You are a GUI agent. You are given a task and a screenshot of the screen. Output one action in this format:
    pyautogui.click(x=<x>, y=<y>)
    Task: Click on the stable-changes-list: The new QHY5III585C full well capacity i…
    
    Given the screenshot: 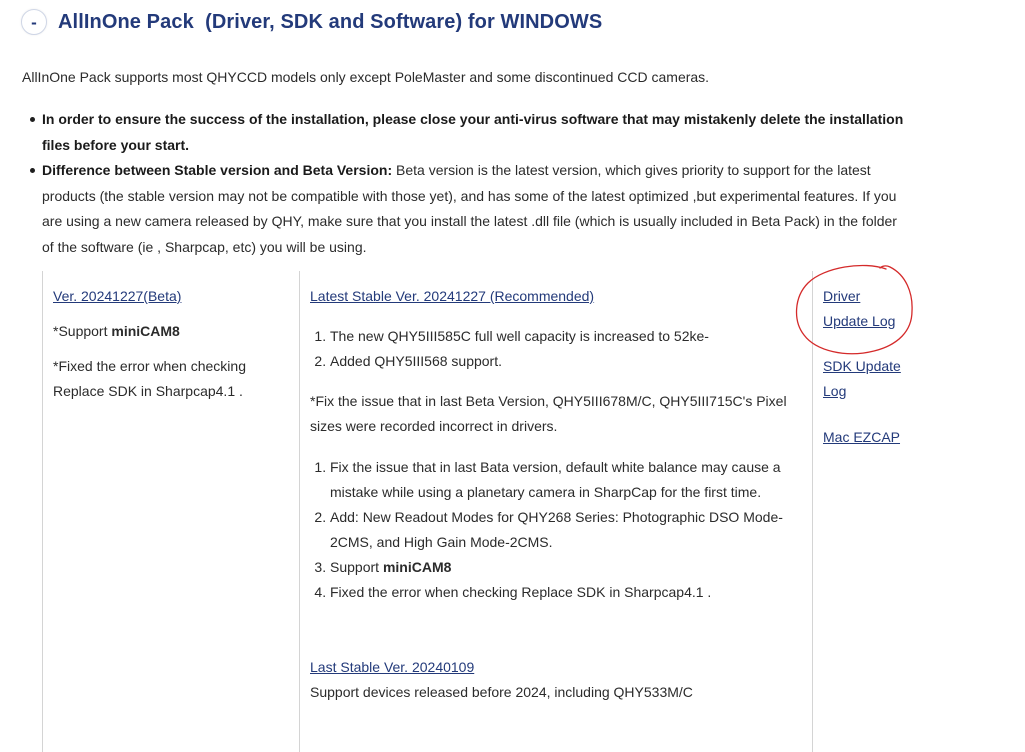 What is the action you would take?
    pyautogui.click(x=555, y=349)
    